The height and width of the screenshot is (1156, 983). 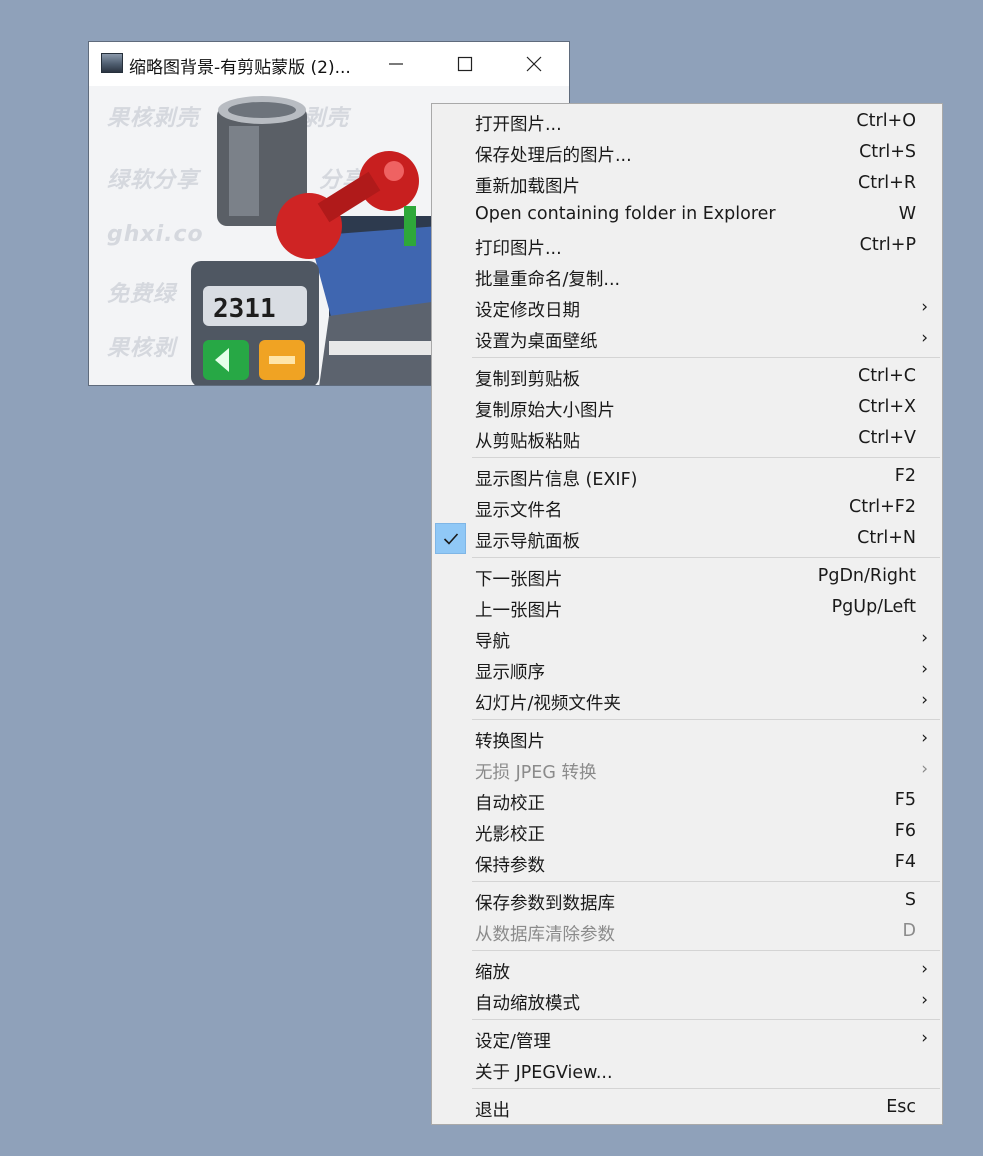 I want to click on menu-item-label: 显示顺序, so click(x=510, y=673).